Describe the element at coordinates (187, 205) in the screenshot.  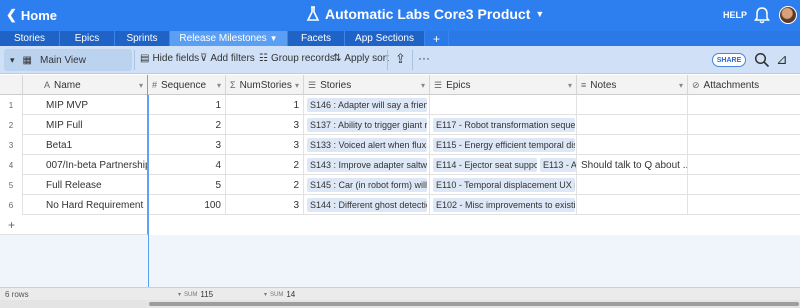
I see `cell-sequence: 100` at that location.